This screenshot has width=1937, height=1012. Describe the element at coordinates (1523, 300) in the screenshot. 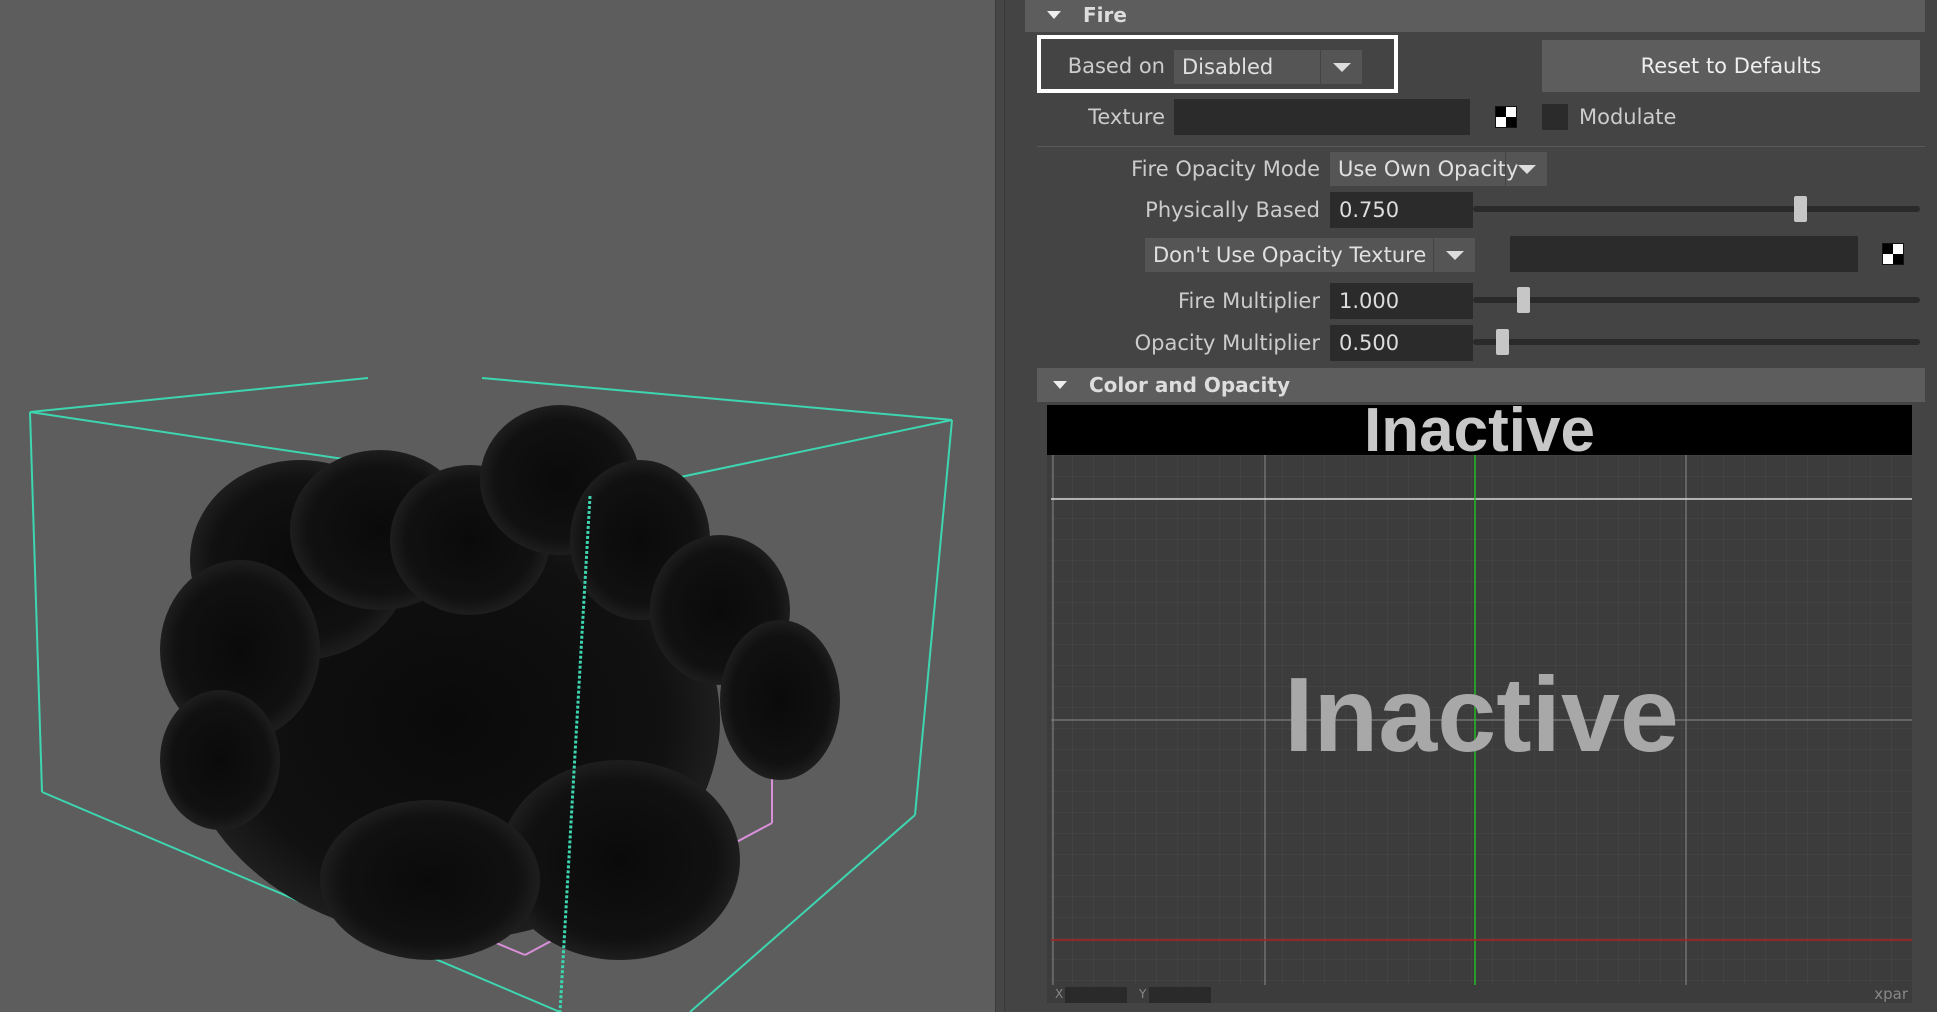

I see `fire-multiplier-slider-handle` at that location.